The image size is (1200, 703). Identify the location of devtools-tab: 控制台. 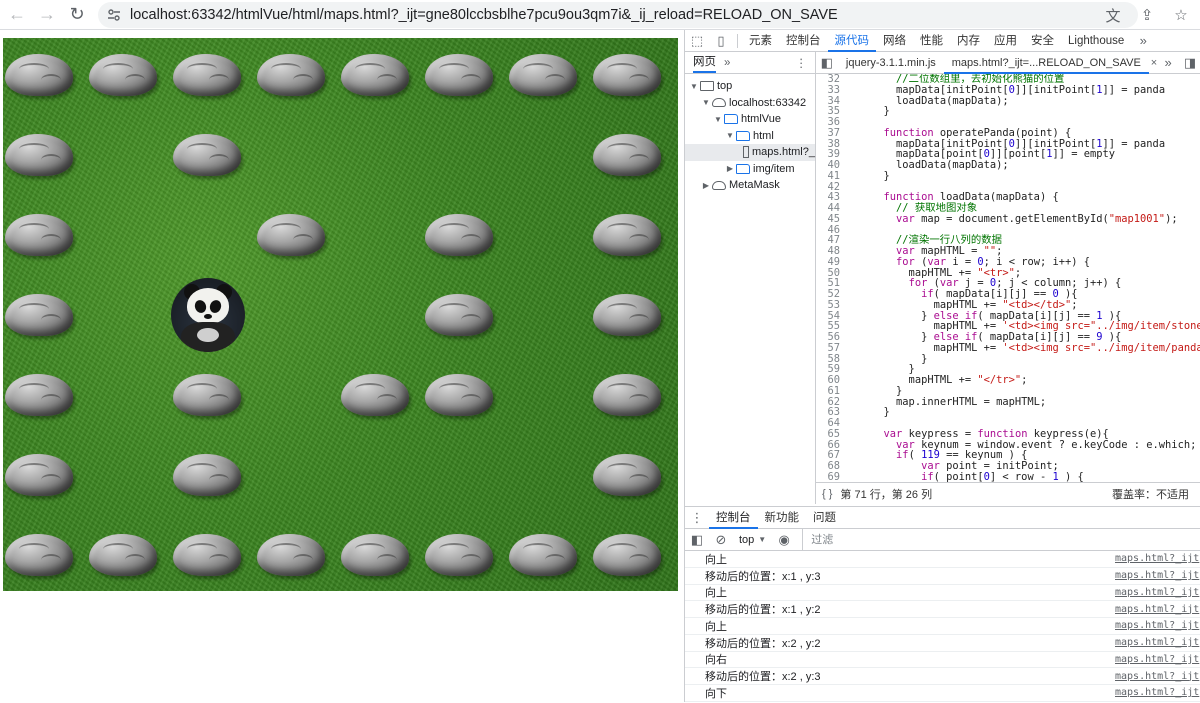
(803, 41).